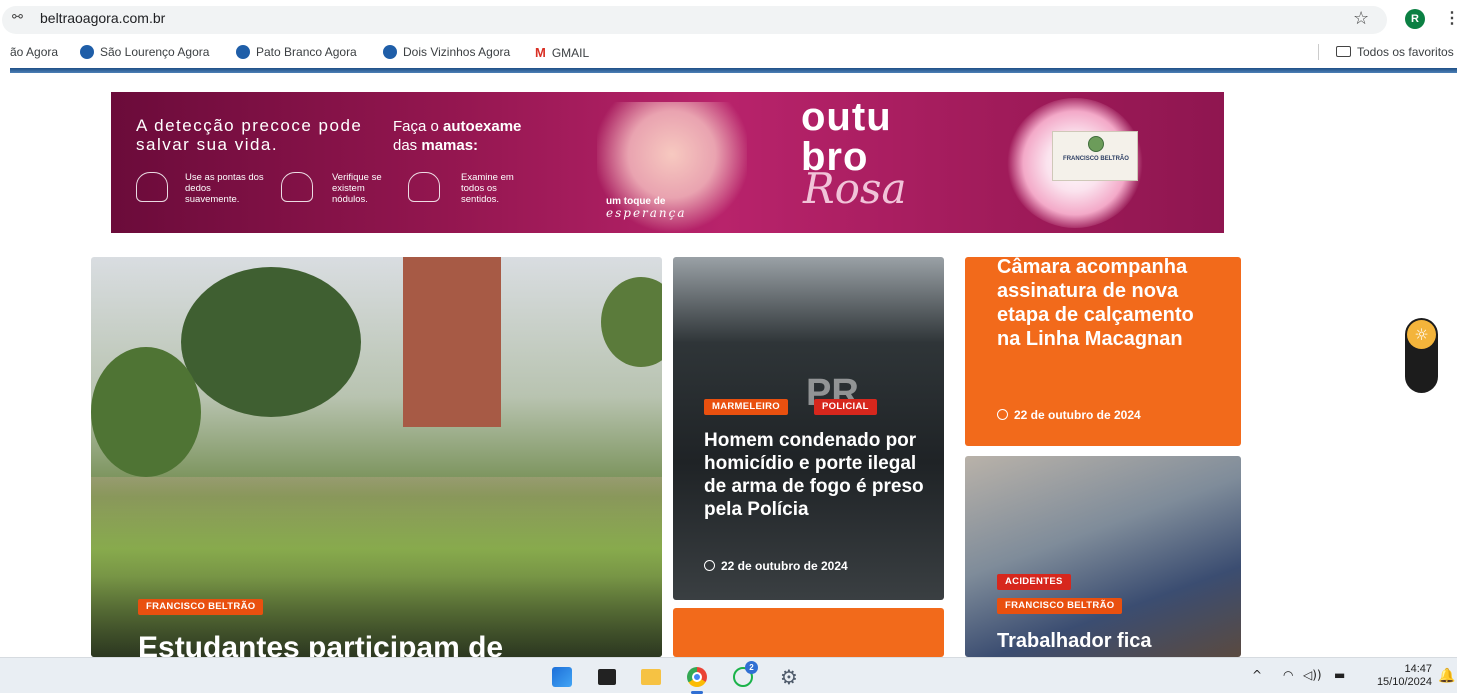 This screenshot has width=1457, height=694. I want to click on bookmark-label: ão Agora, so click(34, 52).